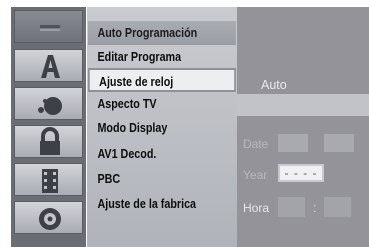 Image resolution: width=369 pixels, height=247 pixels. I want to click on audio-icon, so click(48, 103).